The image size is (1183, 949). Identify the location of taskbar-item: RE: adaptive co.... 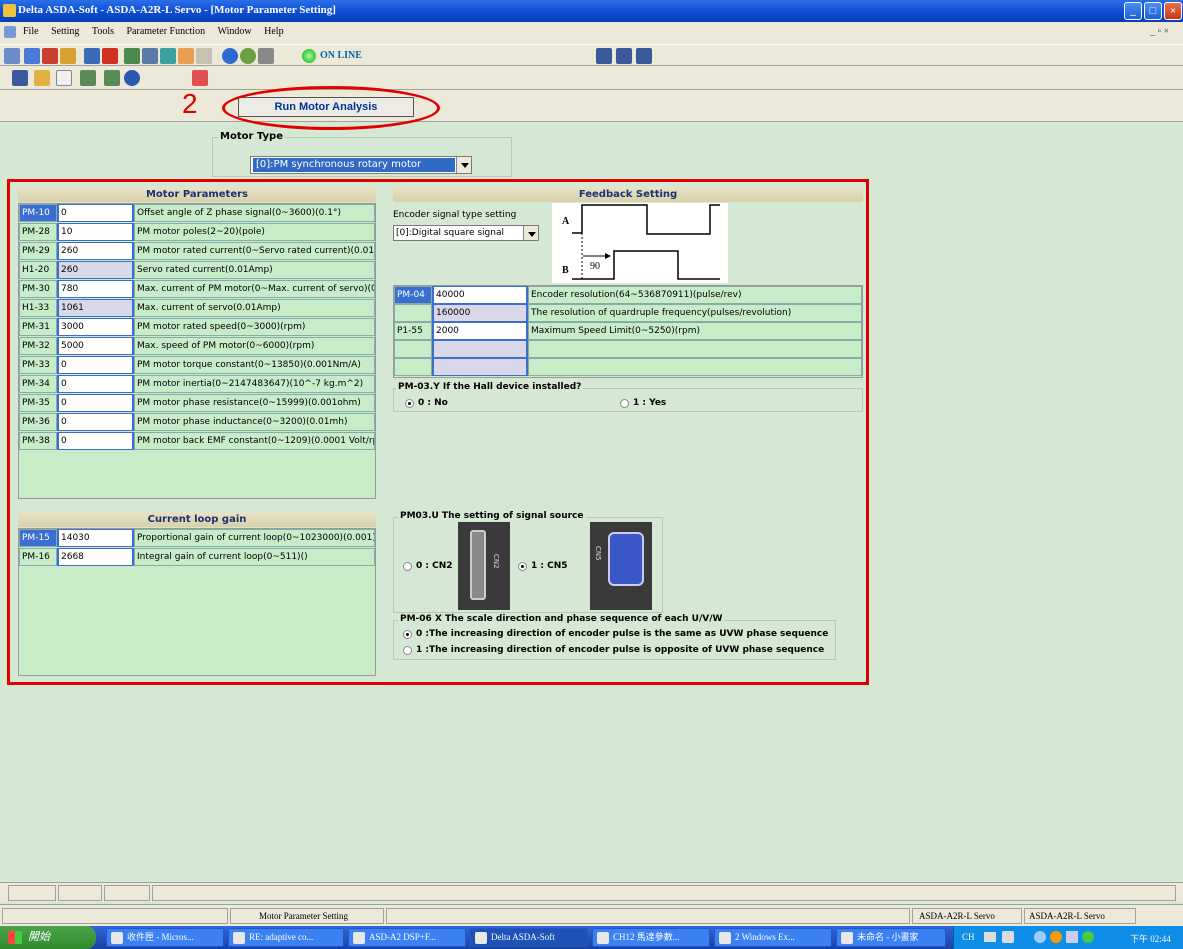
(286, 937).